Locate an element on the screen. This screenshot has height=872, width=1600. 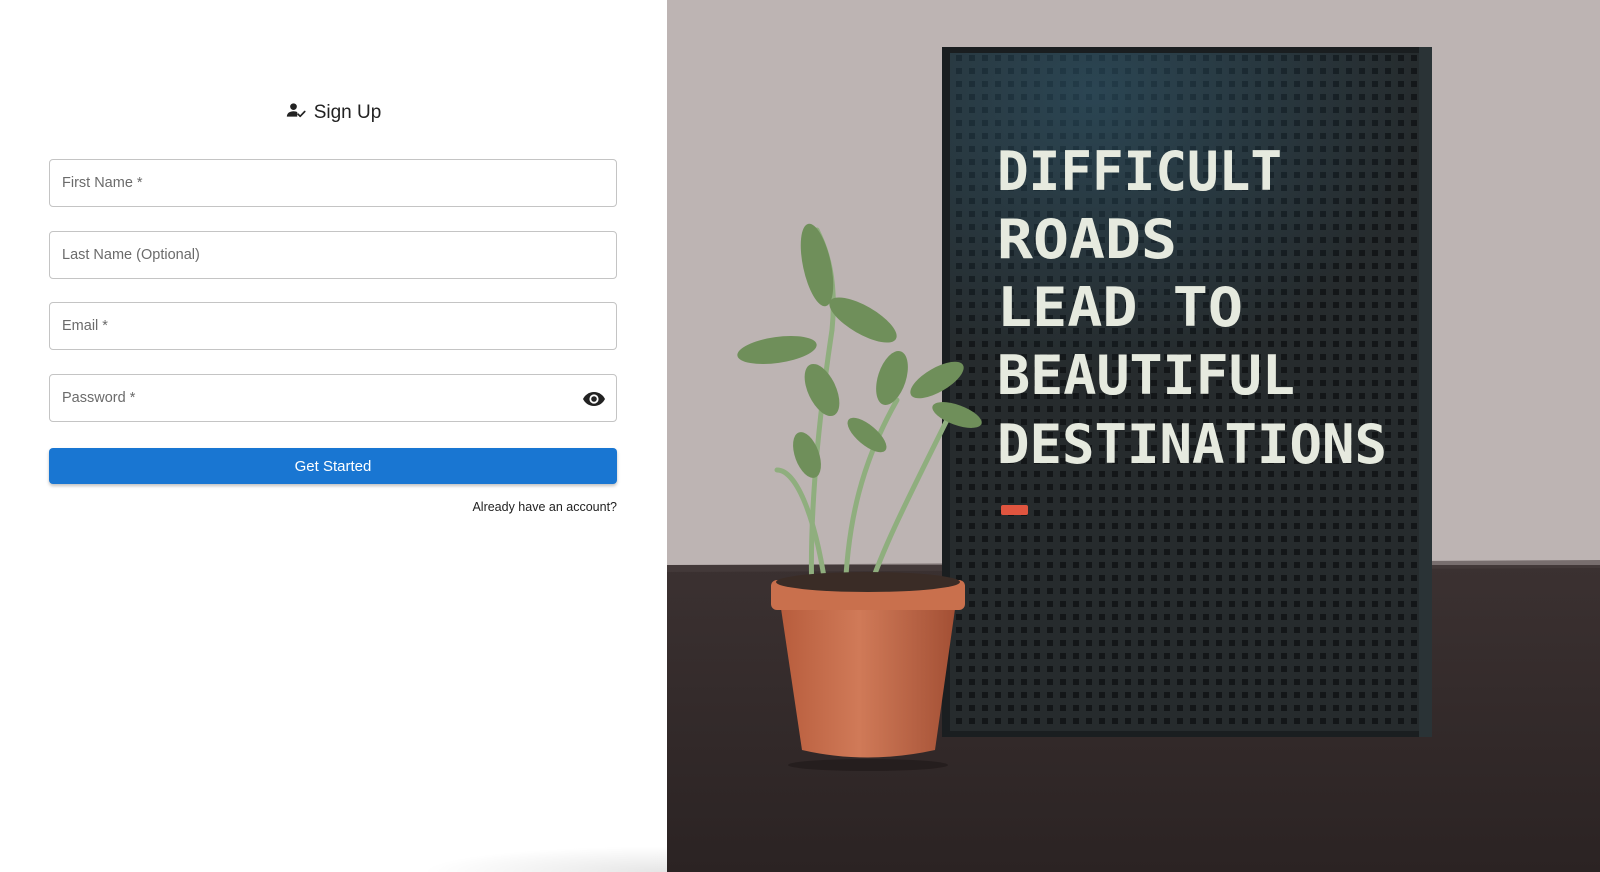
get-started-button: Get Started is located at coordinates (333, 466).